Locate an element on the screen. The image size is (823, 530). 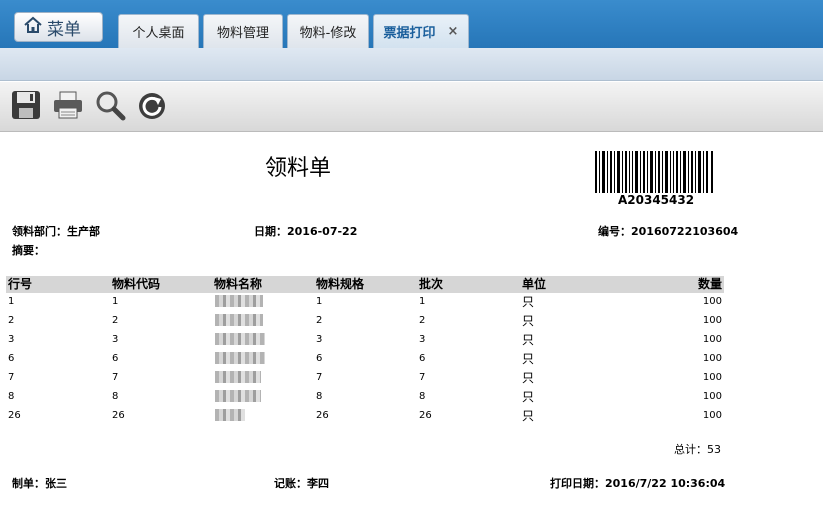
print-icon is located at coordinates (68, 107).